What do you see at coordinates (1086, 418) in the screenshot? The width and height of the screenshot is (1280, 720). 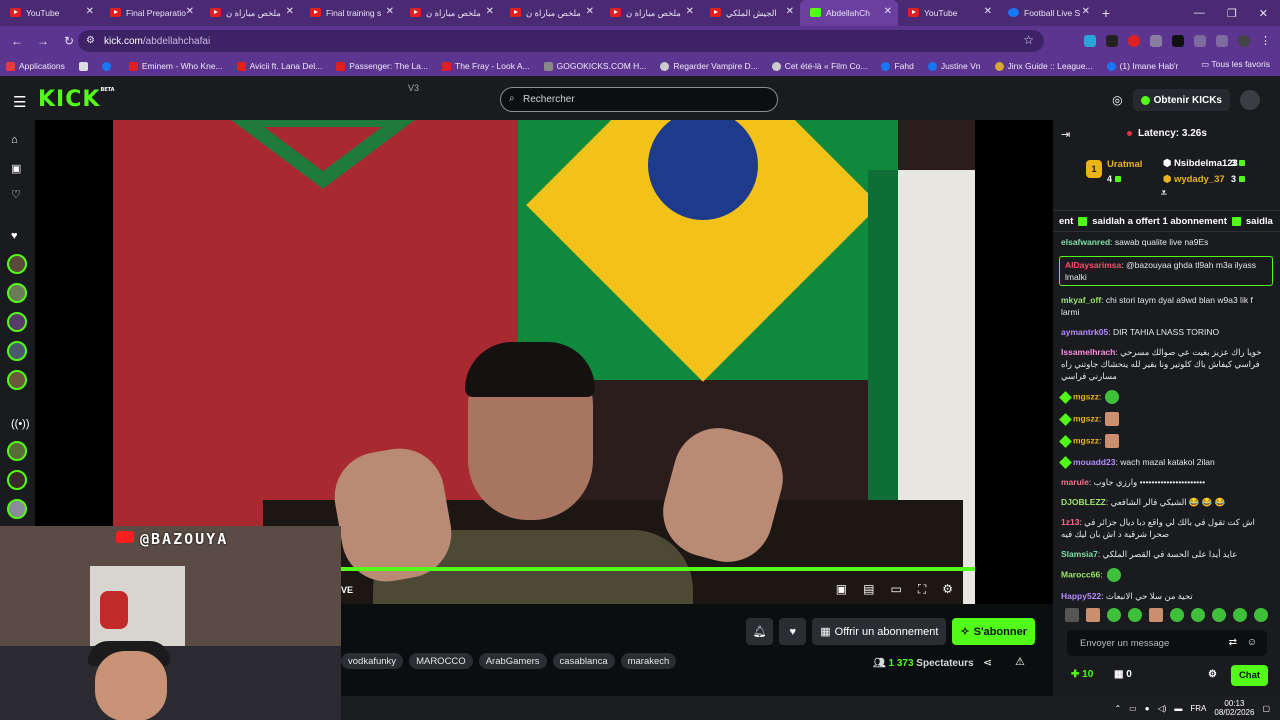 I see `chat-username: mgszz` at bounding box center [1086, 418].